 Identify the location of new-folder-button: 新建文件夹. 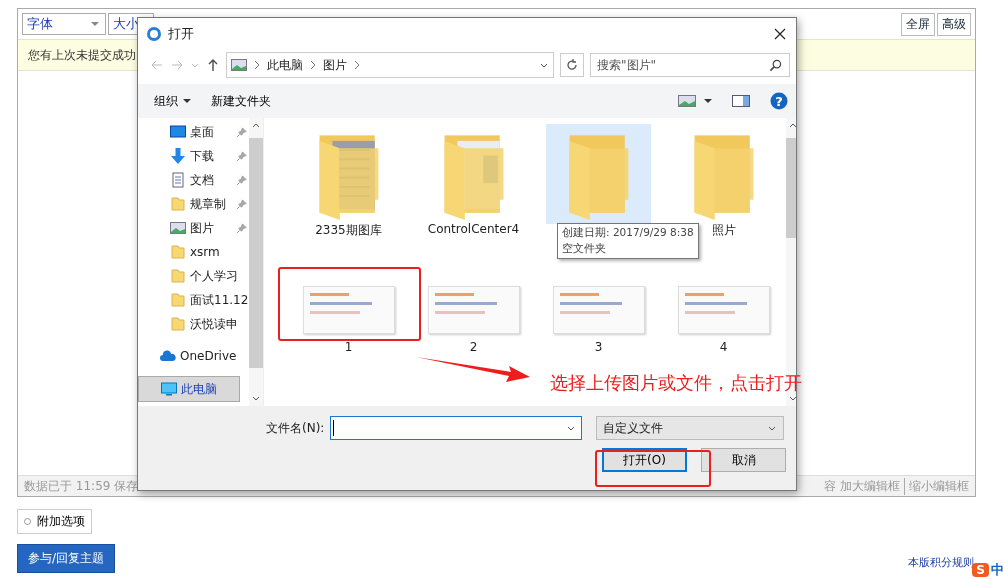
(241, 101).